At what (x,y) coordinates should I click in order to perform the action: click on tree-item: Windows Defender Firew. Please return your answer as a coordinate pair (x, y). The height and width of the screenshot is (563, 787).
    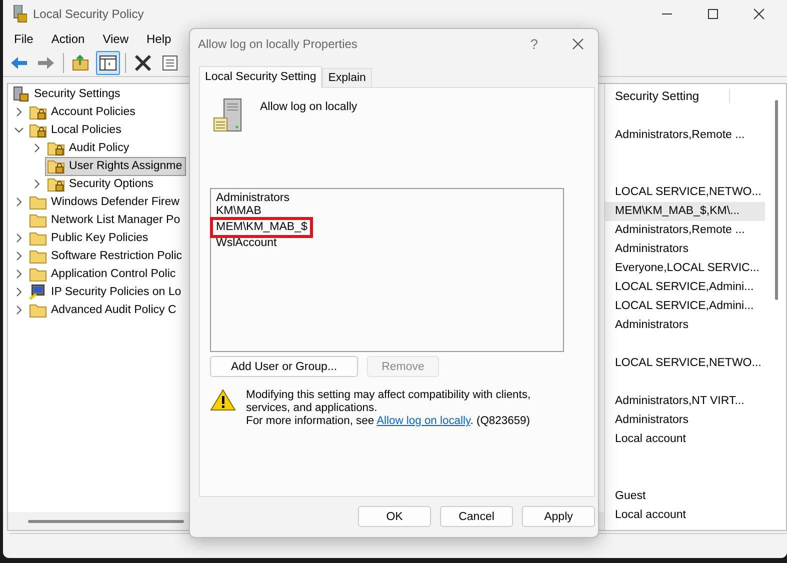
    Looking at the image, I should click on (105, 202).